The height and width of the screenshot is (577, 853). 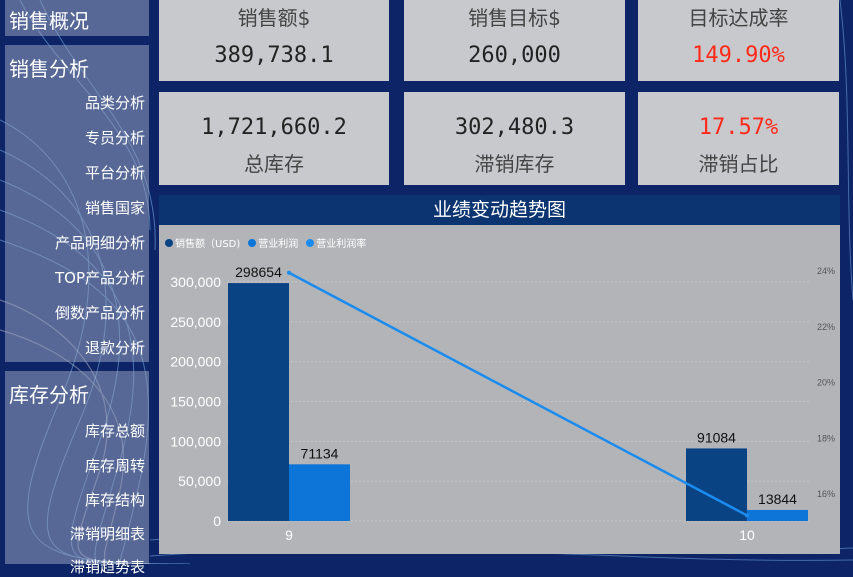 What do you see at coordinates (738, 55) in the screenshot?
I see `kpi-target-rate-value: 149.90%` at bounding box center [738, 55].